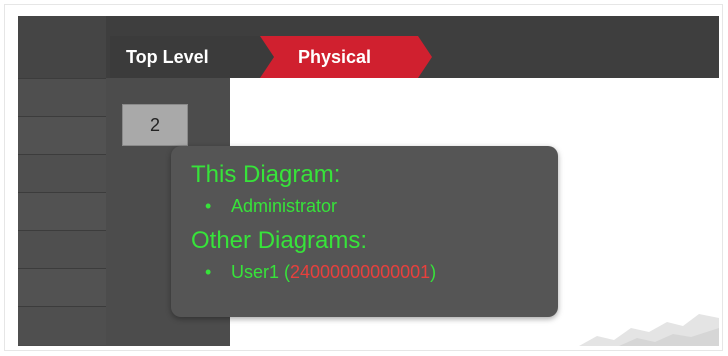  I want to click on breadcrumb-physical: Physical, so click(339, 57).